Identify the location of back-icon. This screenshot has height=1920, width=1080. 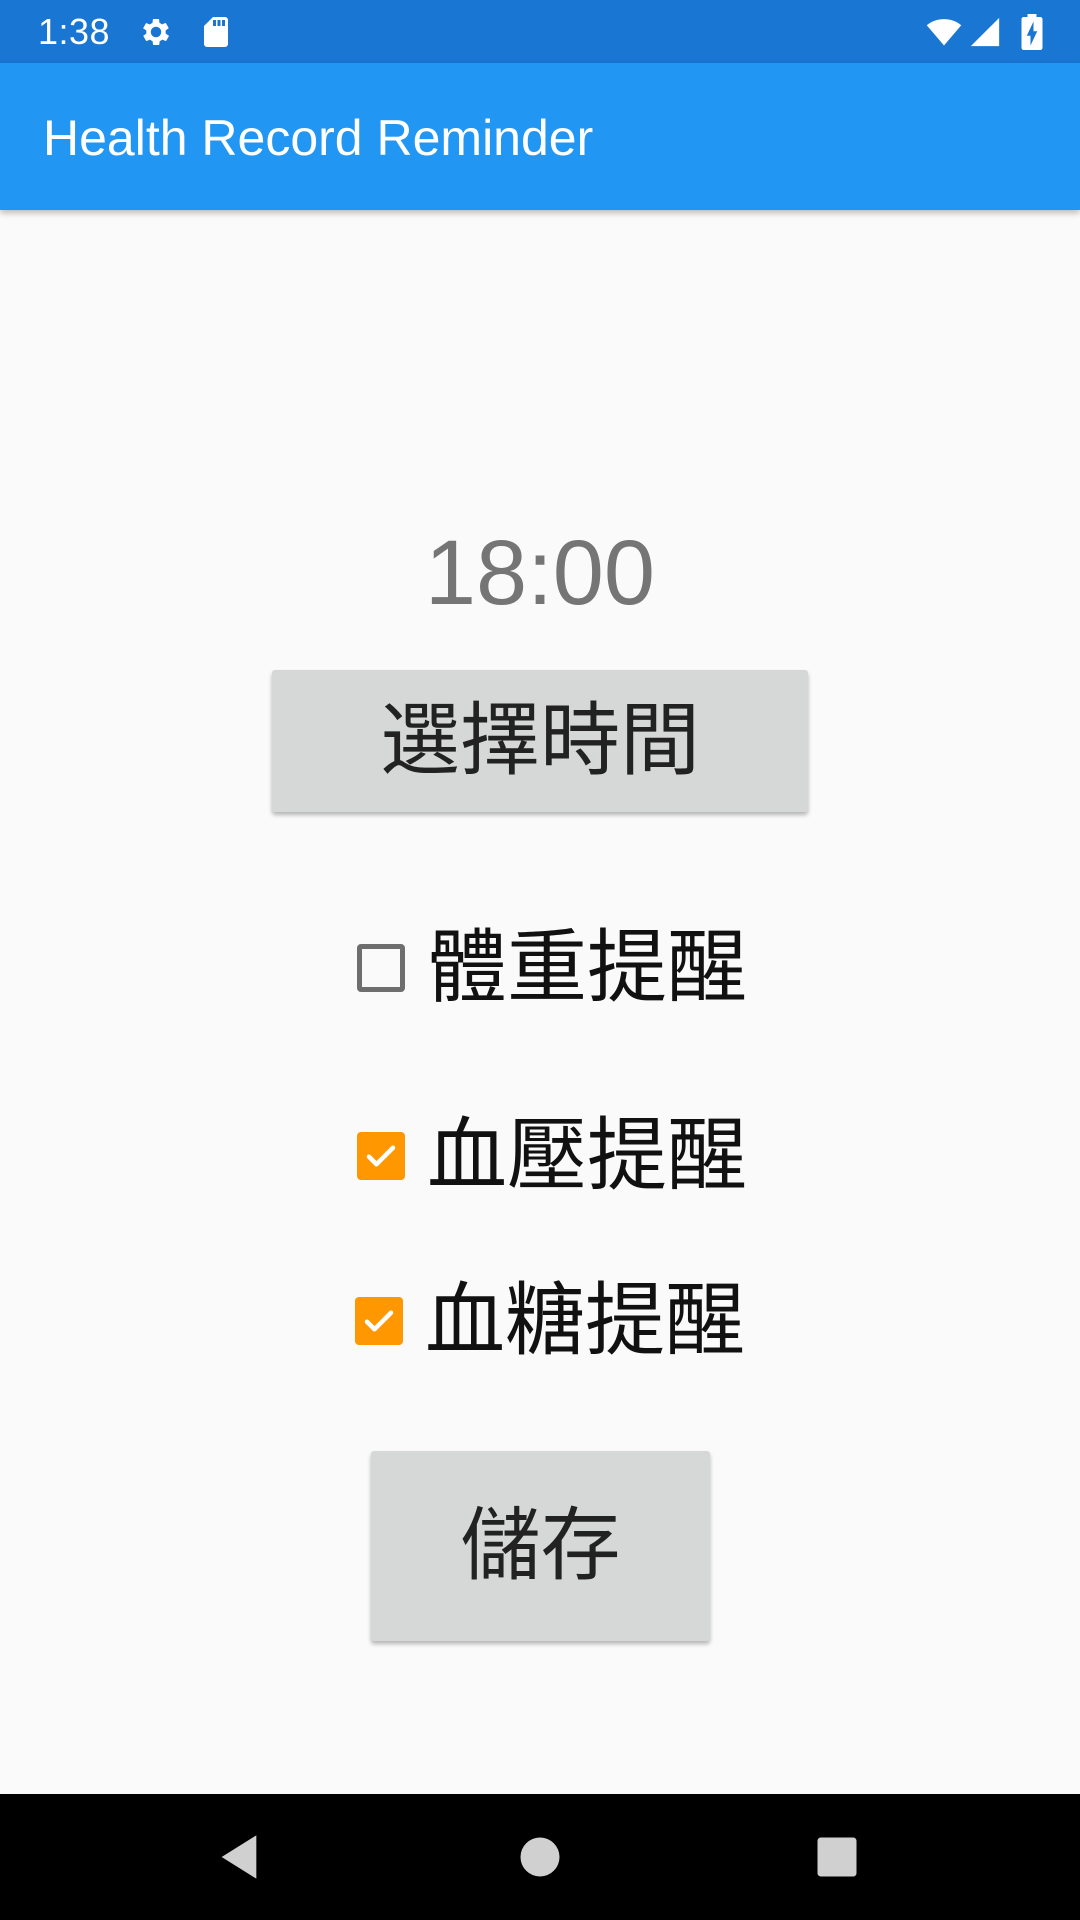
(239, 1857).